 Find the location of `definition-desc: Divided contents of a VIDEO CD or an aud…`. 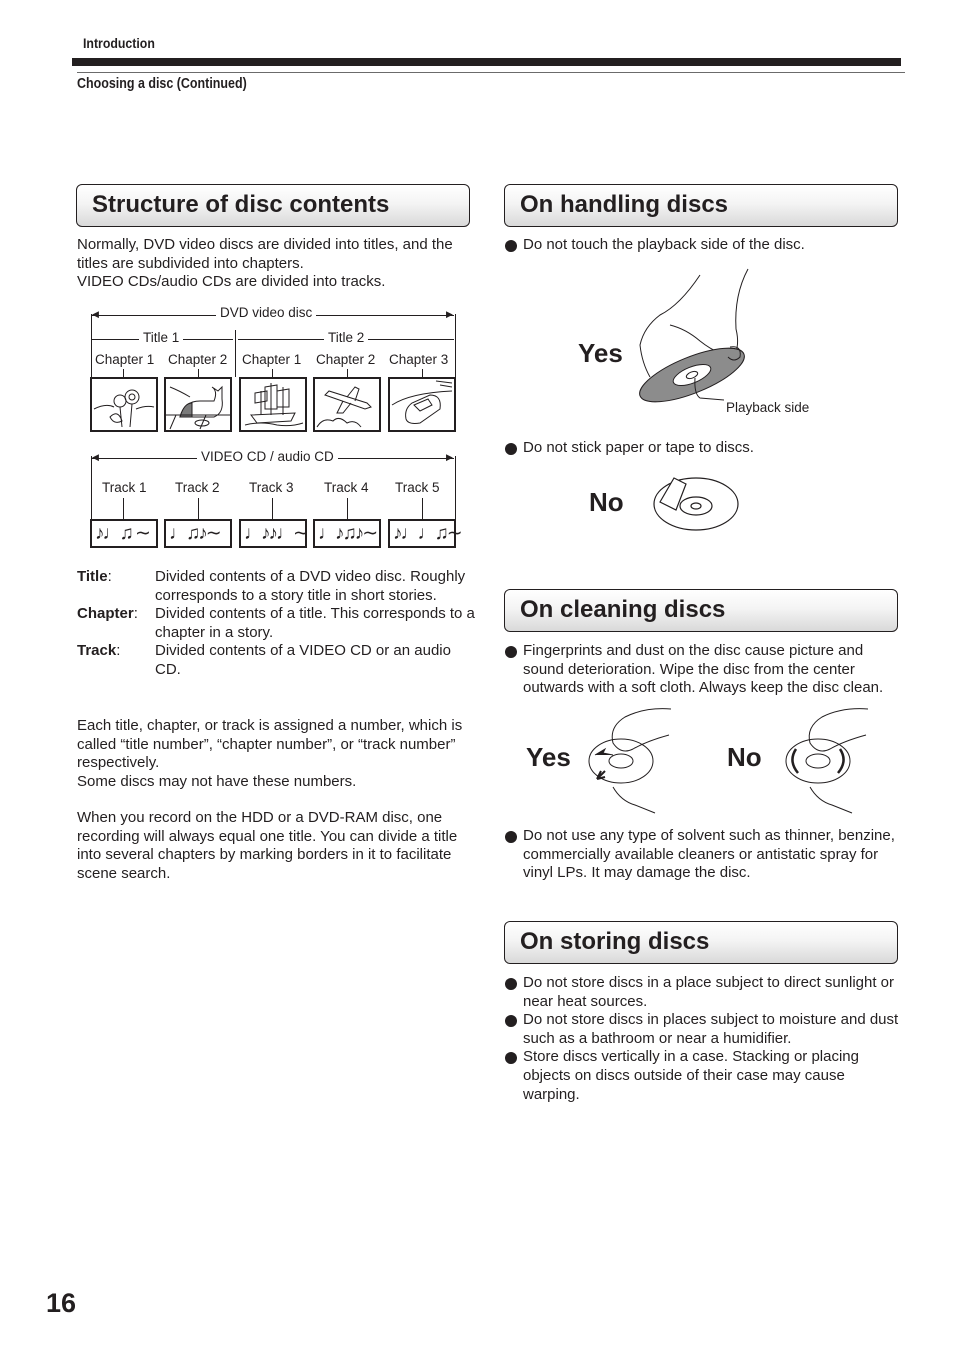

definition-desc: Divided contents of a VIDEO CD or an aud… is located at coordinates (303, 660).